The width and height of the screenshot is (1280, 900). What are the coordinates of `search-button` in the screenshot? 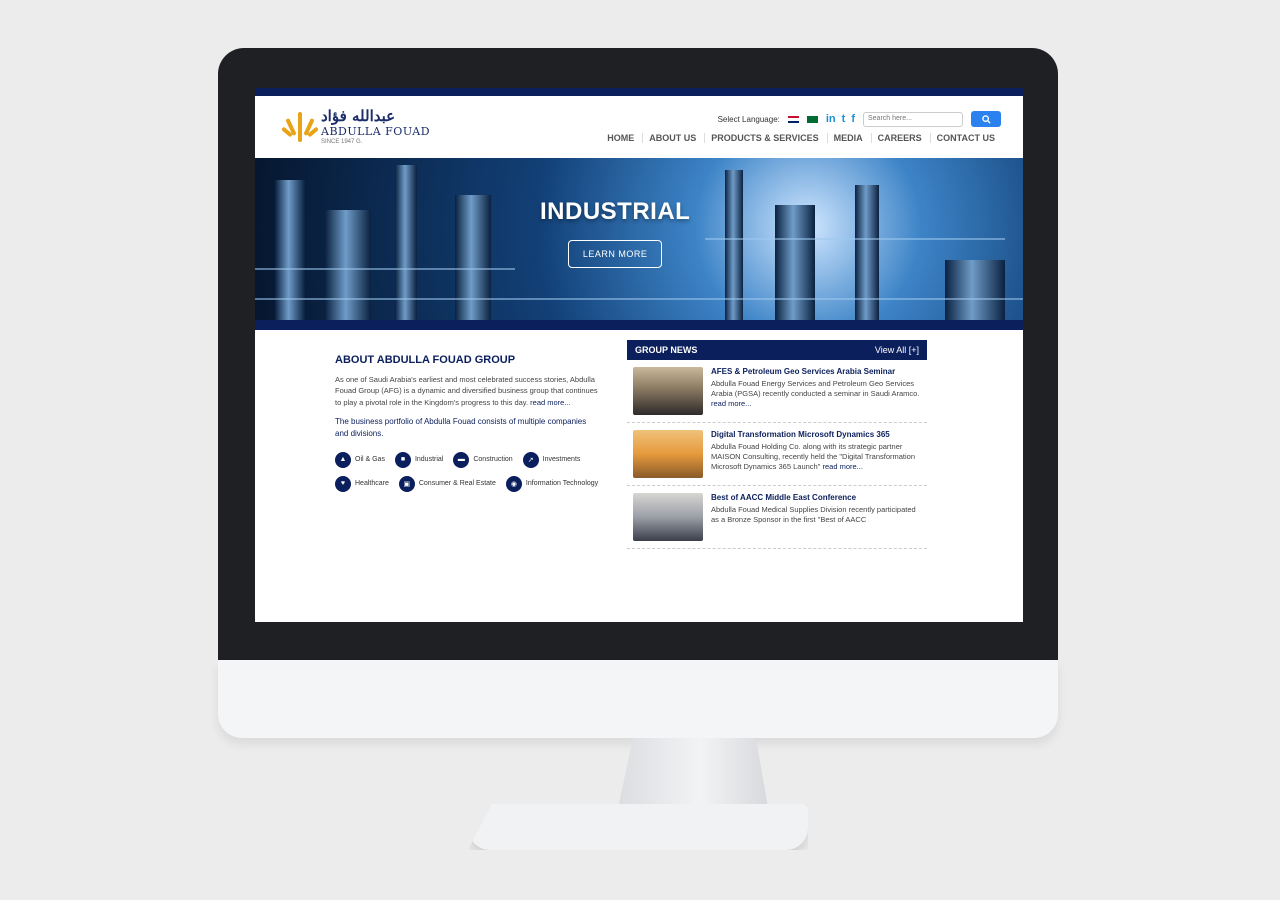 It's located at (986, 119).